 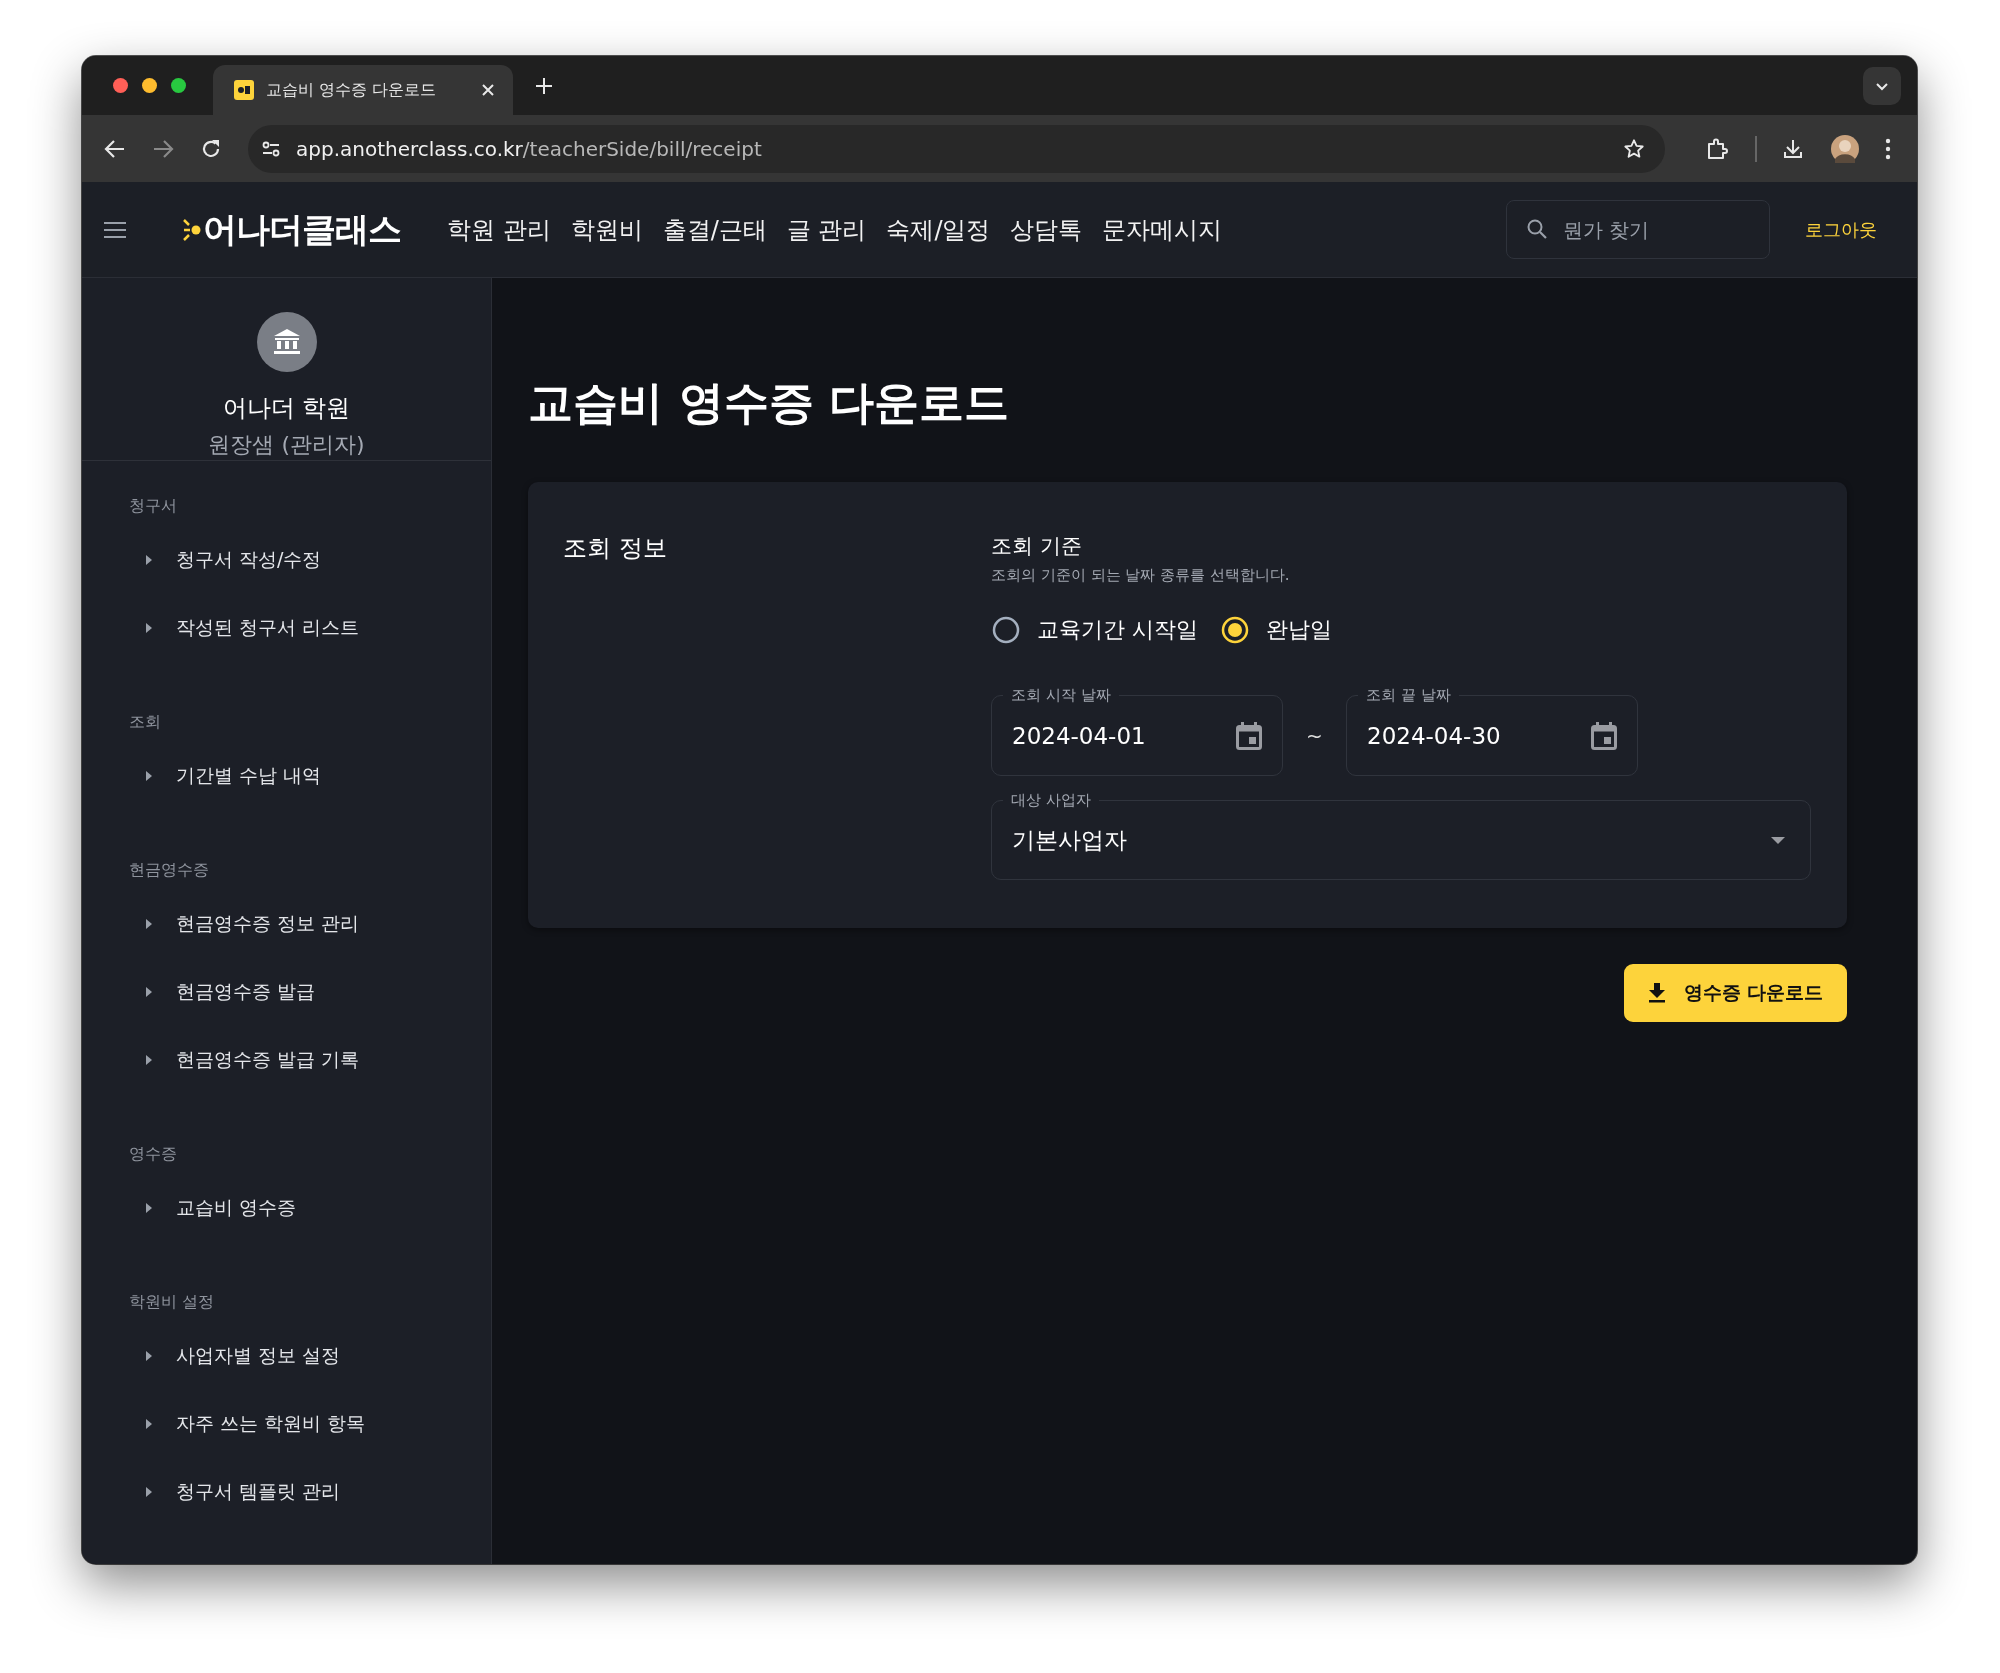 What do you see at coordinates (529, 148) in the screenshot?
I see `url-text: app.anotherclass.co.kr/teacherSide/bill/receipt` at bounding box center [529, 148].